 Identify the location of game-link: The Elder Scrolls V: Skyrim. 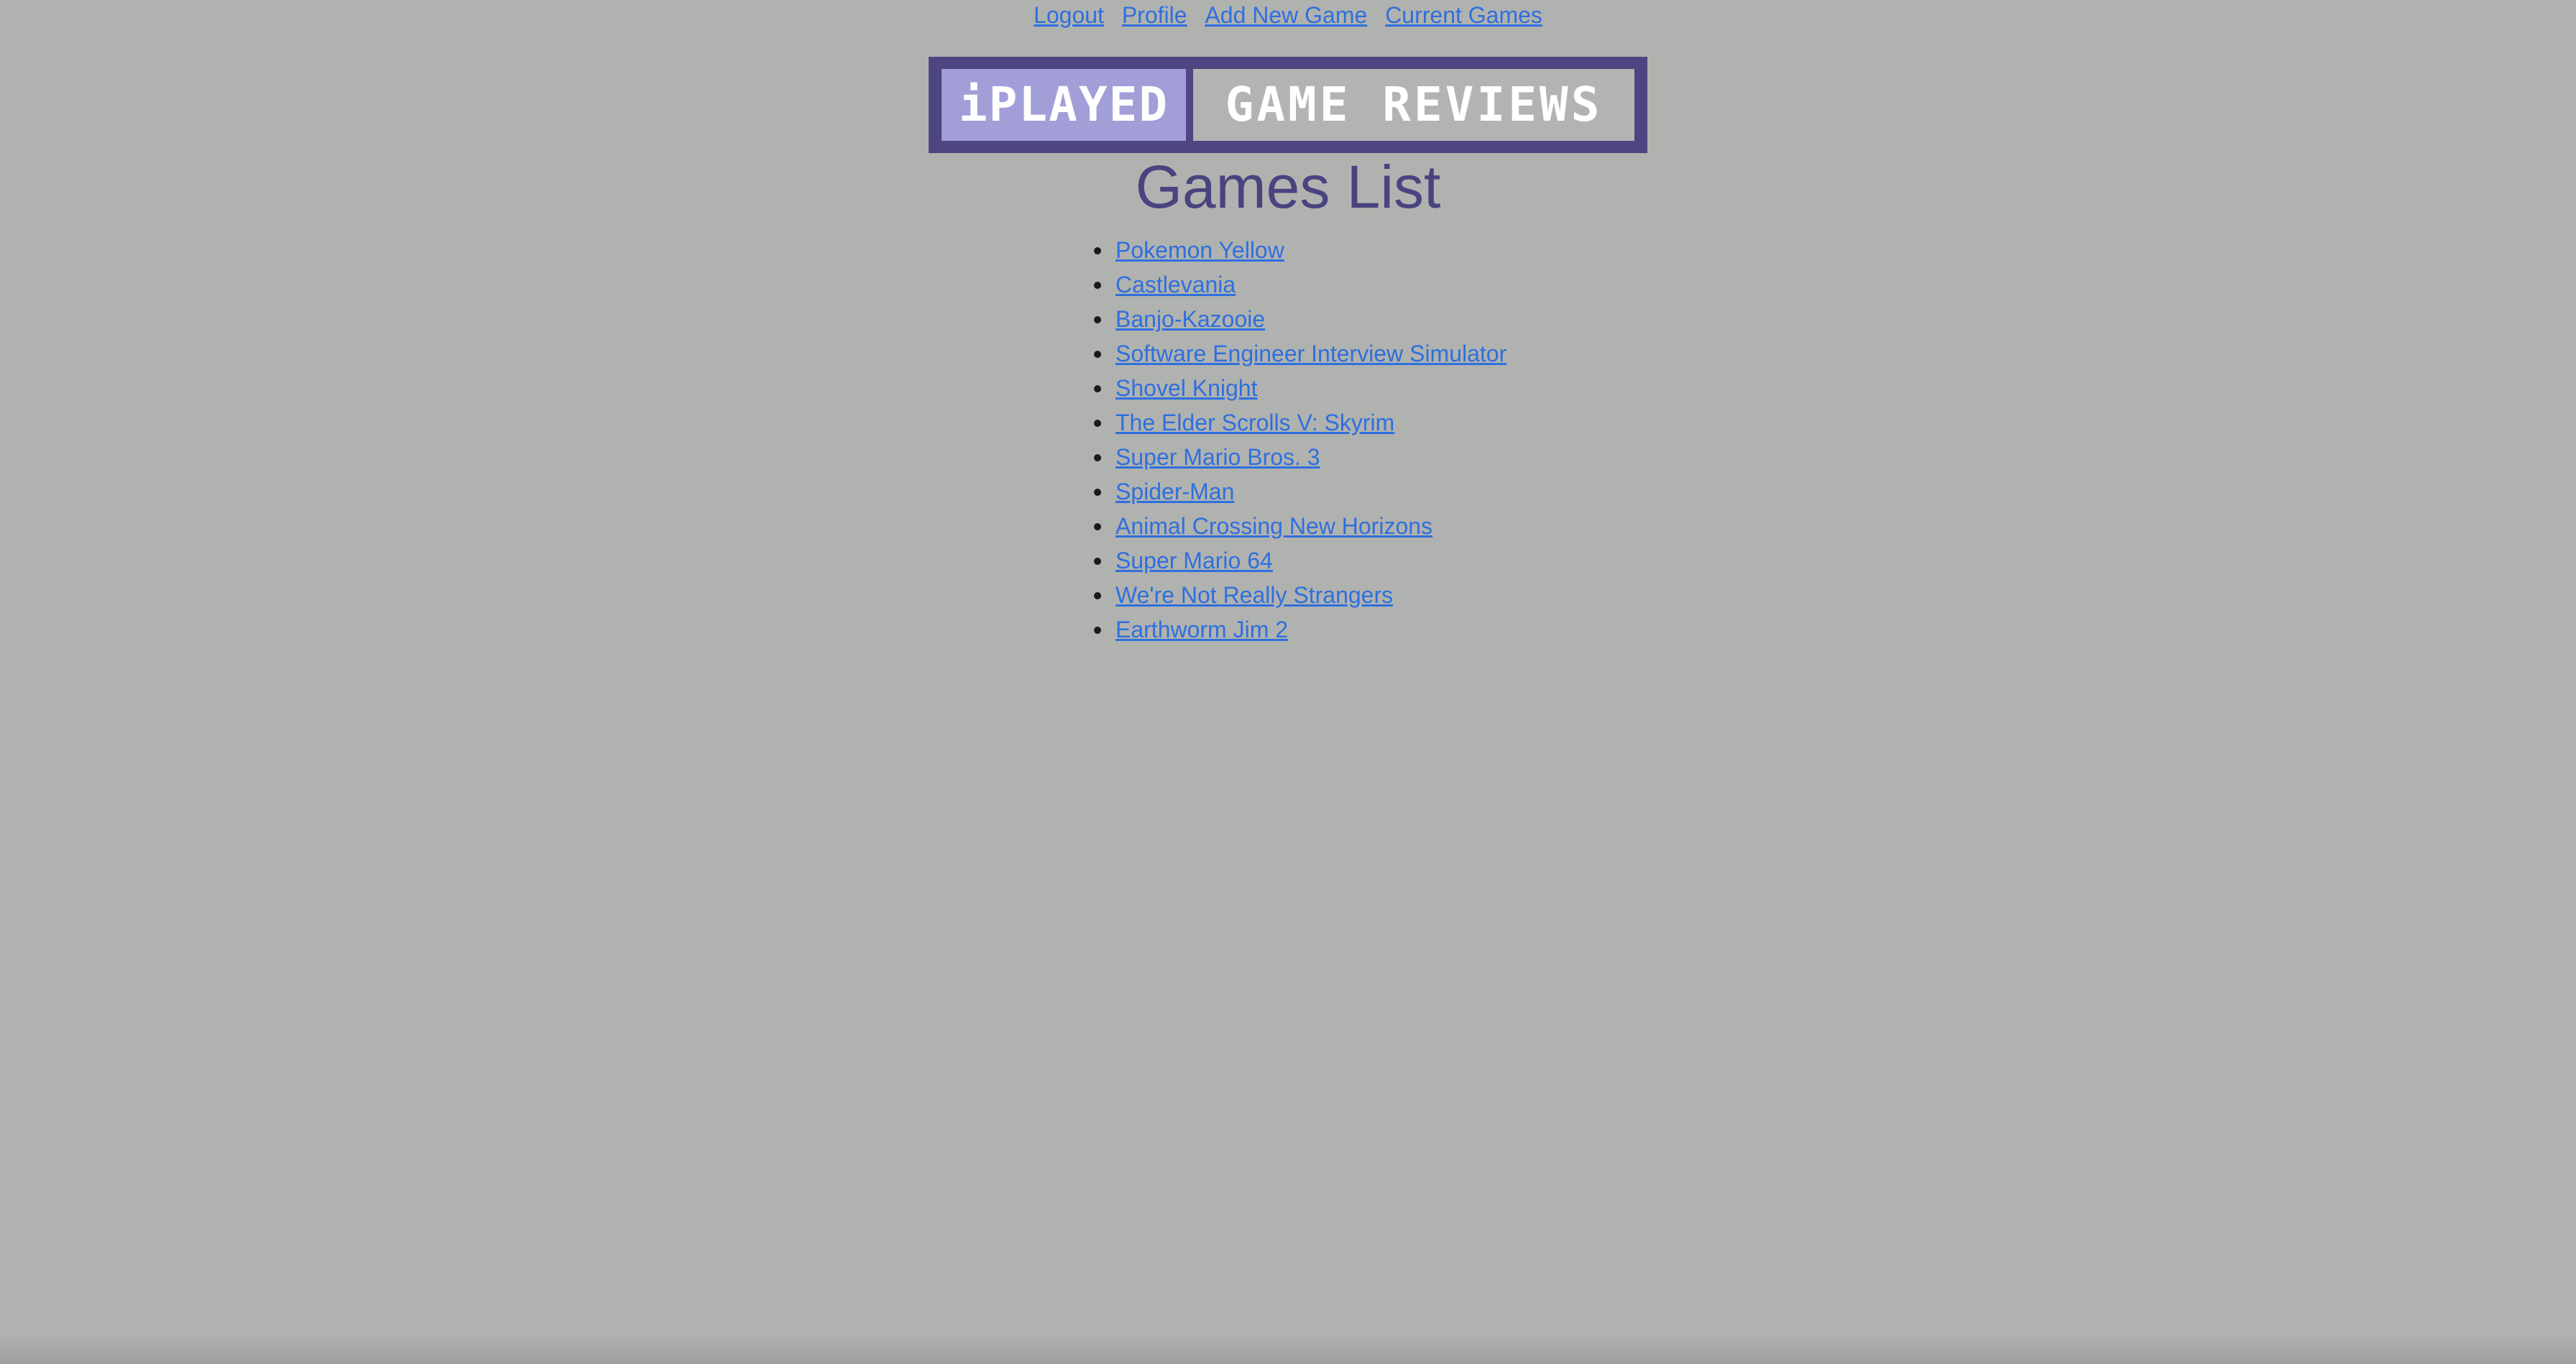
(1255, 423).